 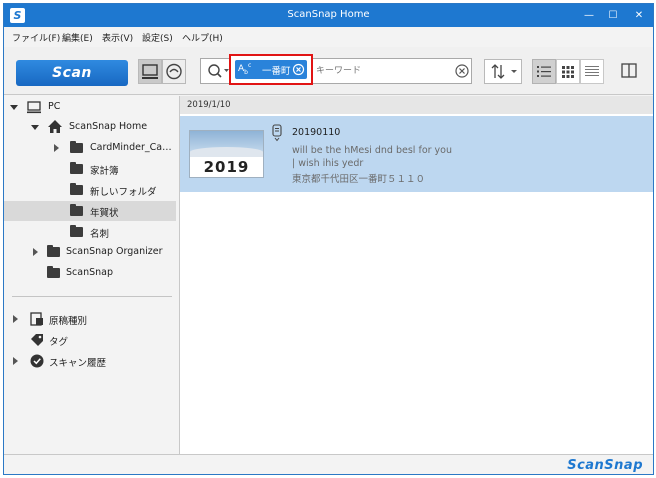 I want to click on tree-item-nengajo: 年賀状, so click(x=90, y=211).